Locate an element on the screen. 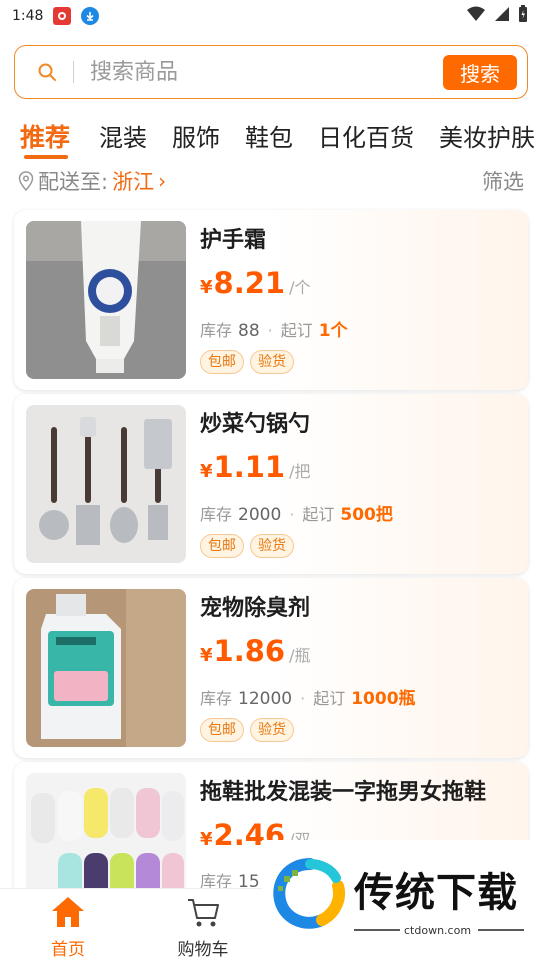 This screenshot has height=960, width=540. search-icon is located at coordinates (47, 72).